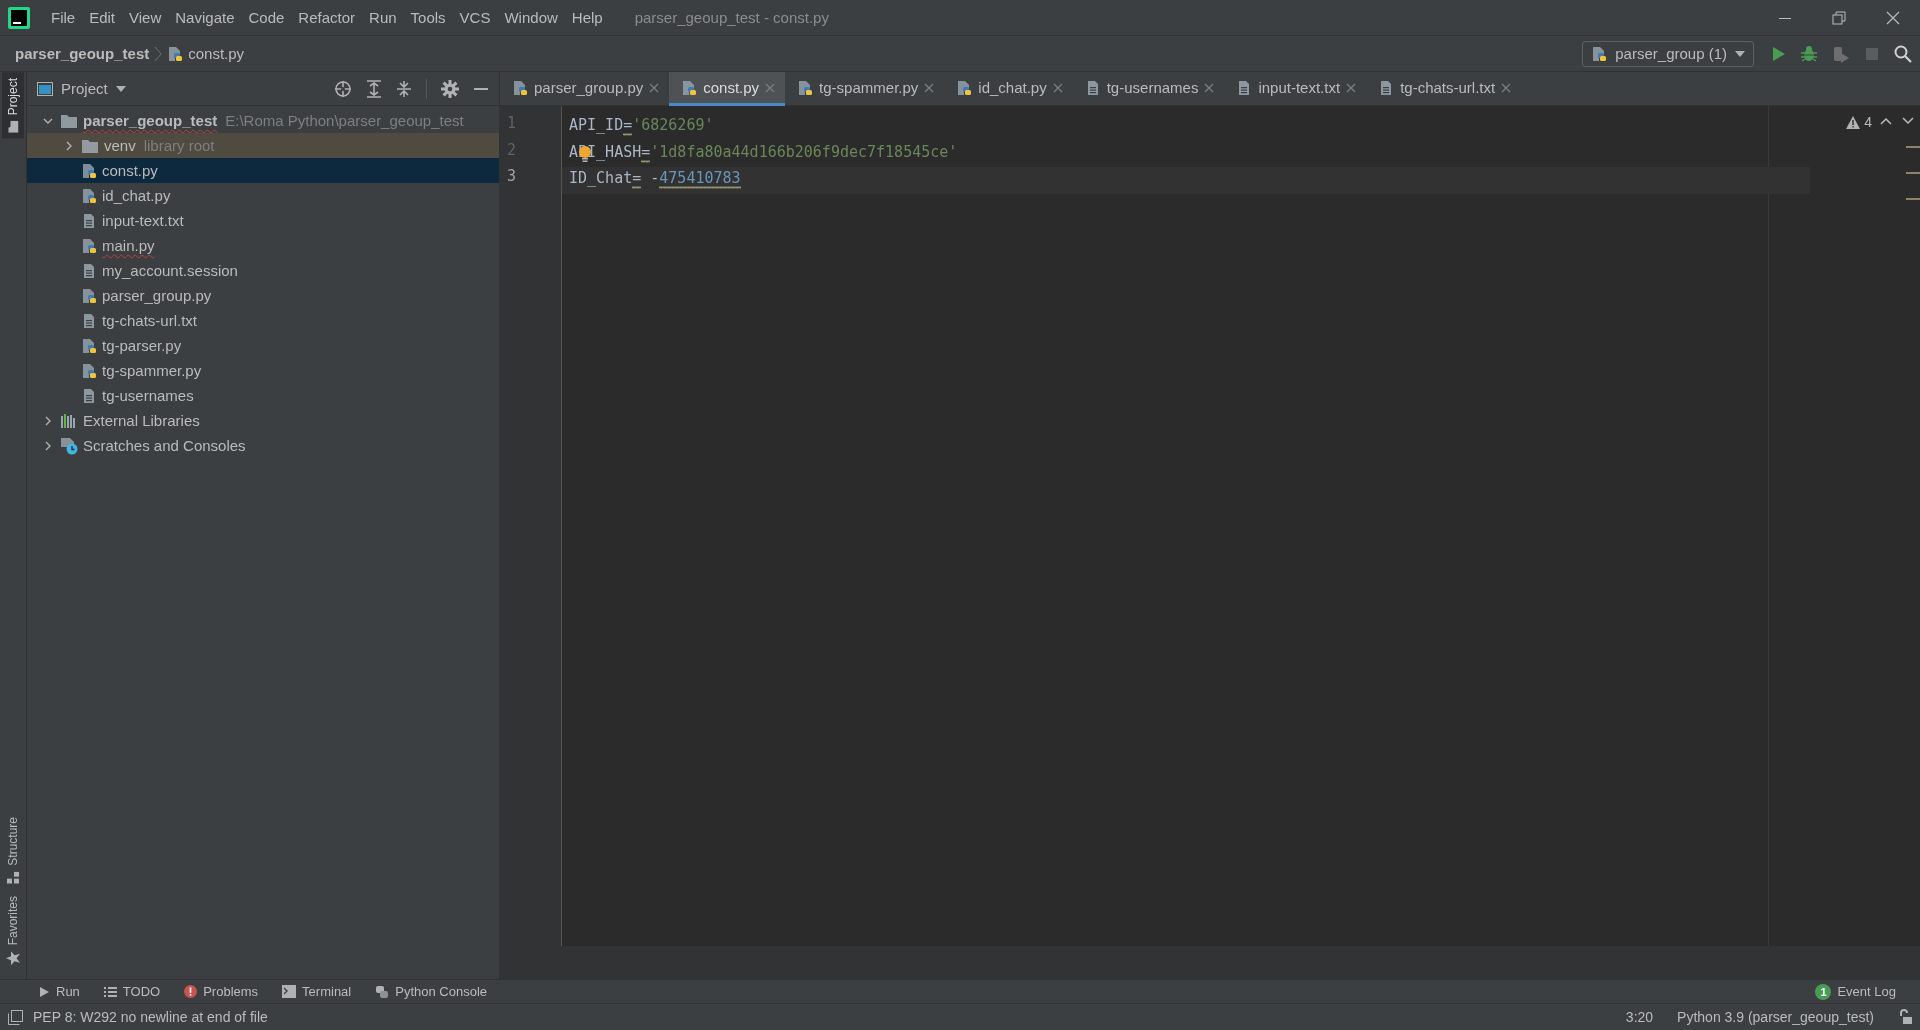 This screenshot has height=1030, width=1920. Describe the element at coordinates (732, 17) in the screenshot. I see `window-title: parser_geoup_test - const.py` at that location.